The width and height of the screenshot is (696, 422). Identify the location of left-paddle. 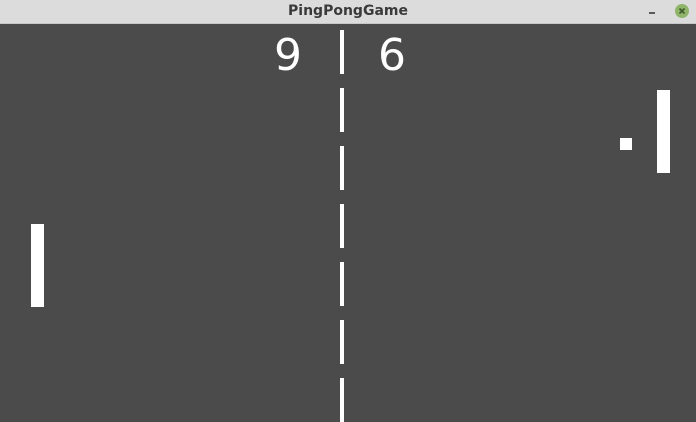
(37, 265).